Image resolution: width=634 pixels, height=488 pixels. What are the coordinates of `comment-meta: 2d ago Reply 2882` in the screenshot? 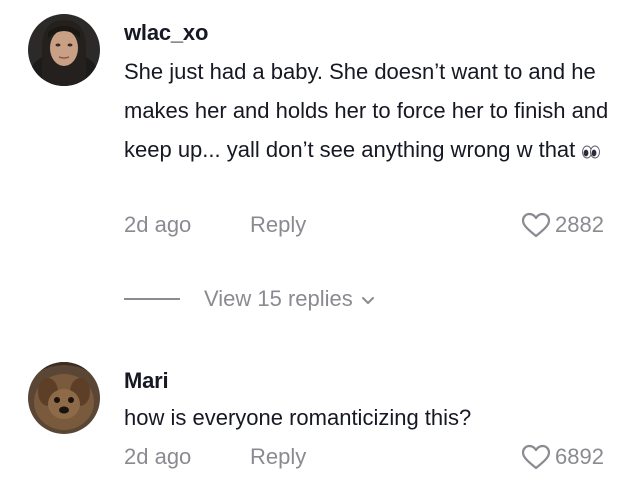 It's located at (364, 227).